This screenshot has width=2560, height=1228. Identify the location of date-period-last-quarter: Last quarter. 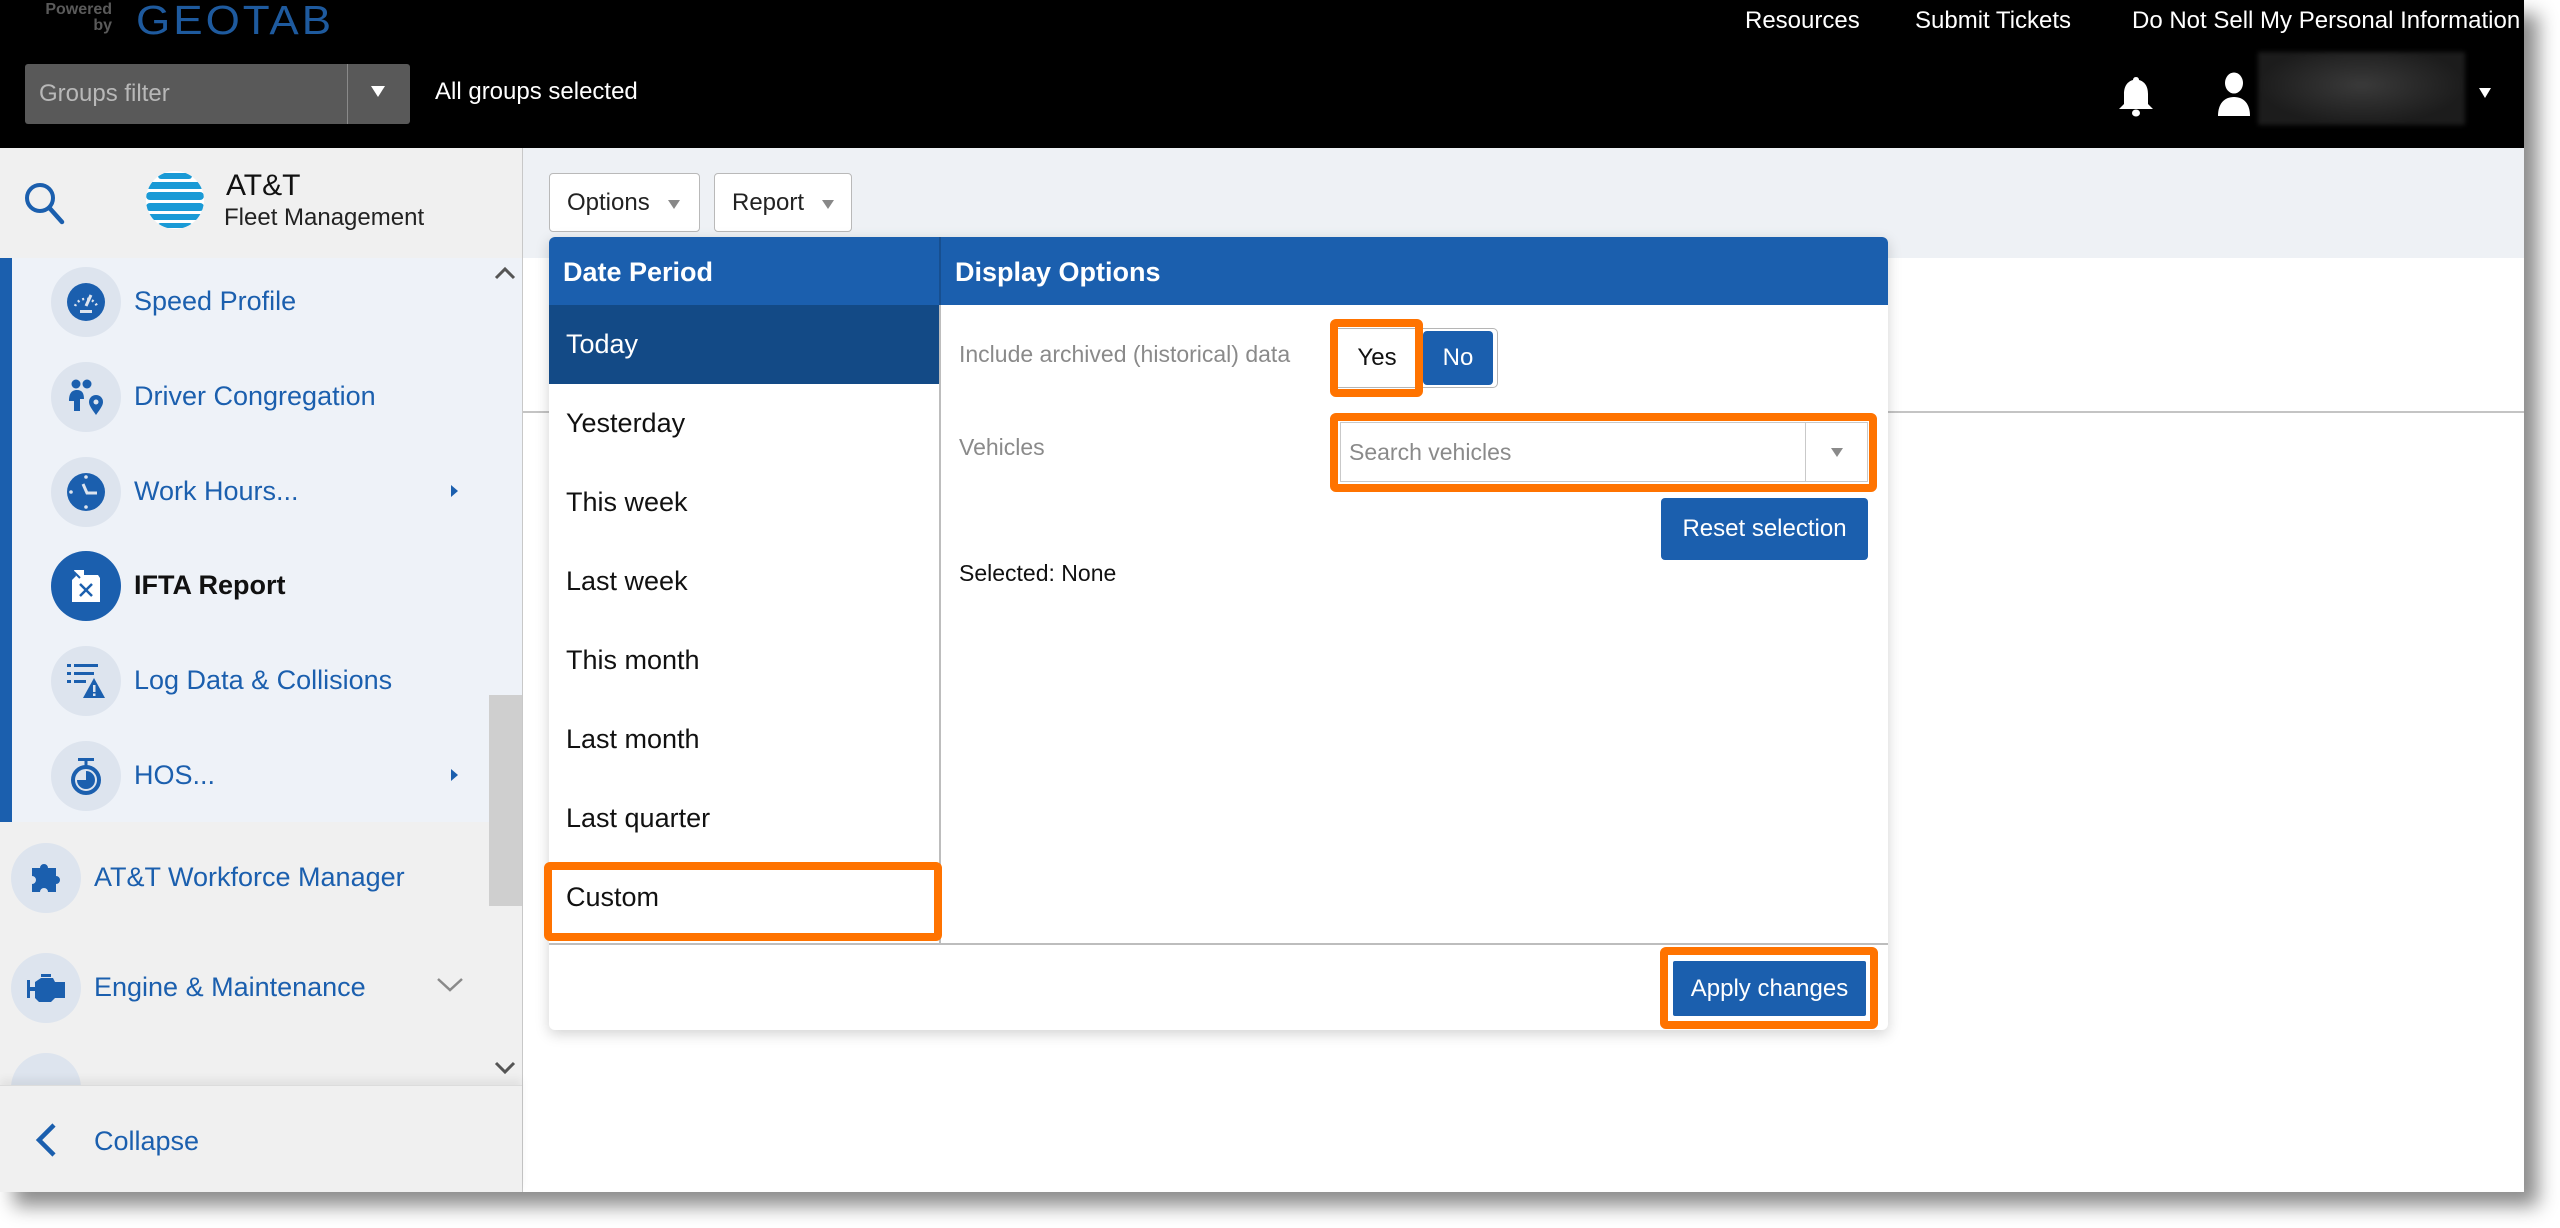
(744, 818).